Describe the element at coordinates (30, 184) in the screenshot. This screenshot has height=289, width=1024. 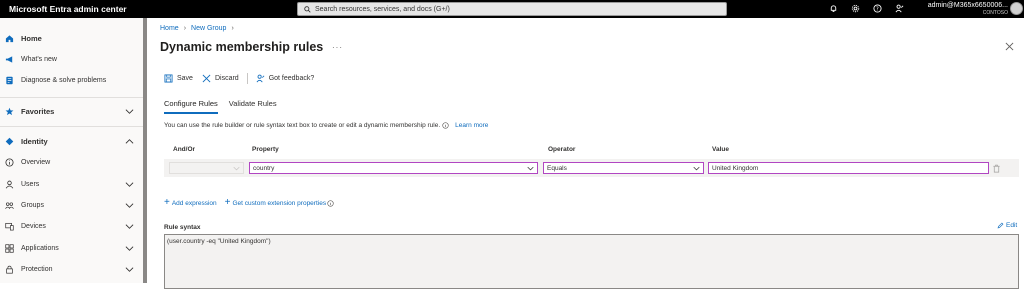
I see `sidebar-item-label: Users` at that location.